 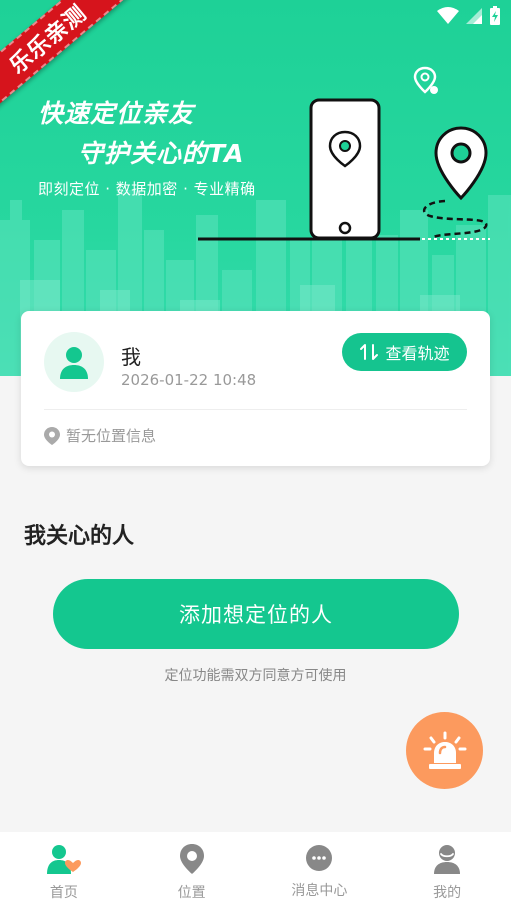 I want to click on tab-home-label: 首页, so click(x=63, y=893).